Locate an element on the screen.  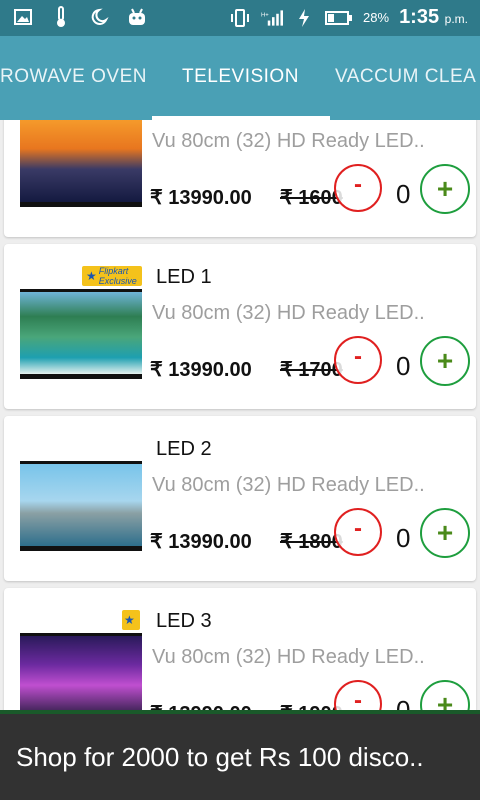
clock-time: 1:35 is located at coordinates (419, 17).